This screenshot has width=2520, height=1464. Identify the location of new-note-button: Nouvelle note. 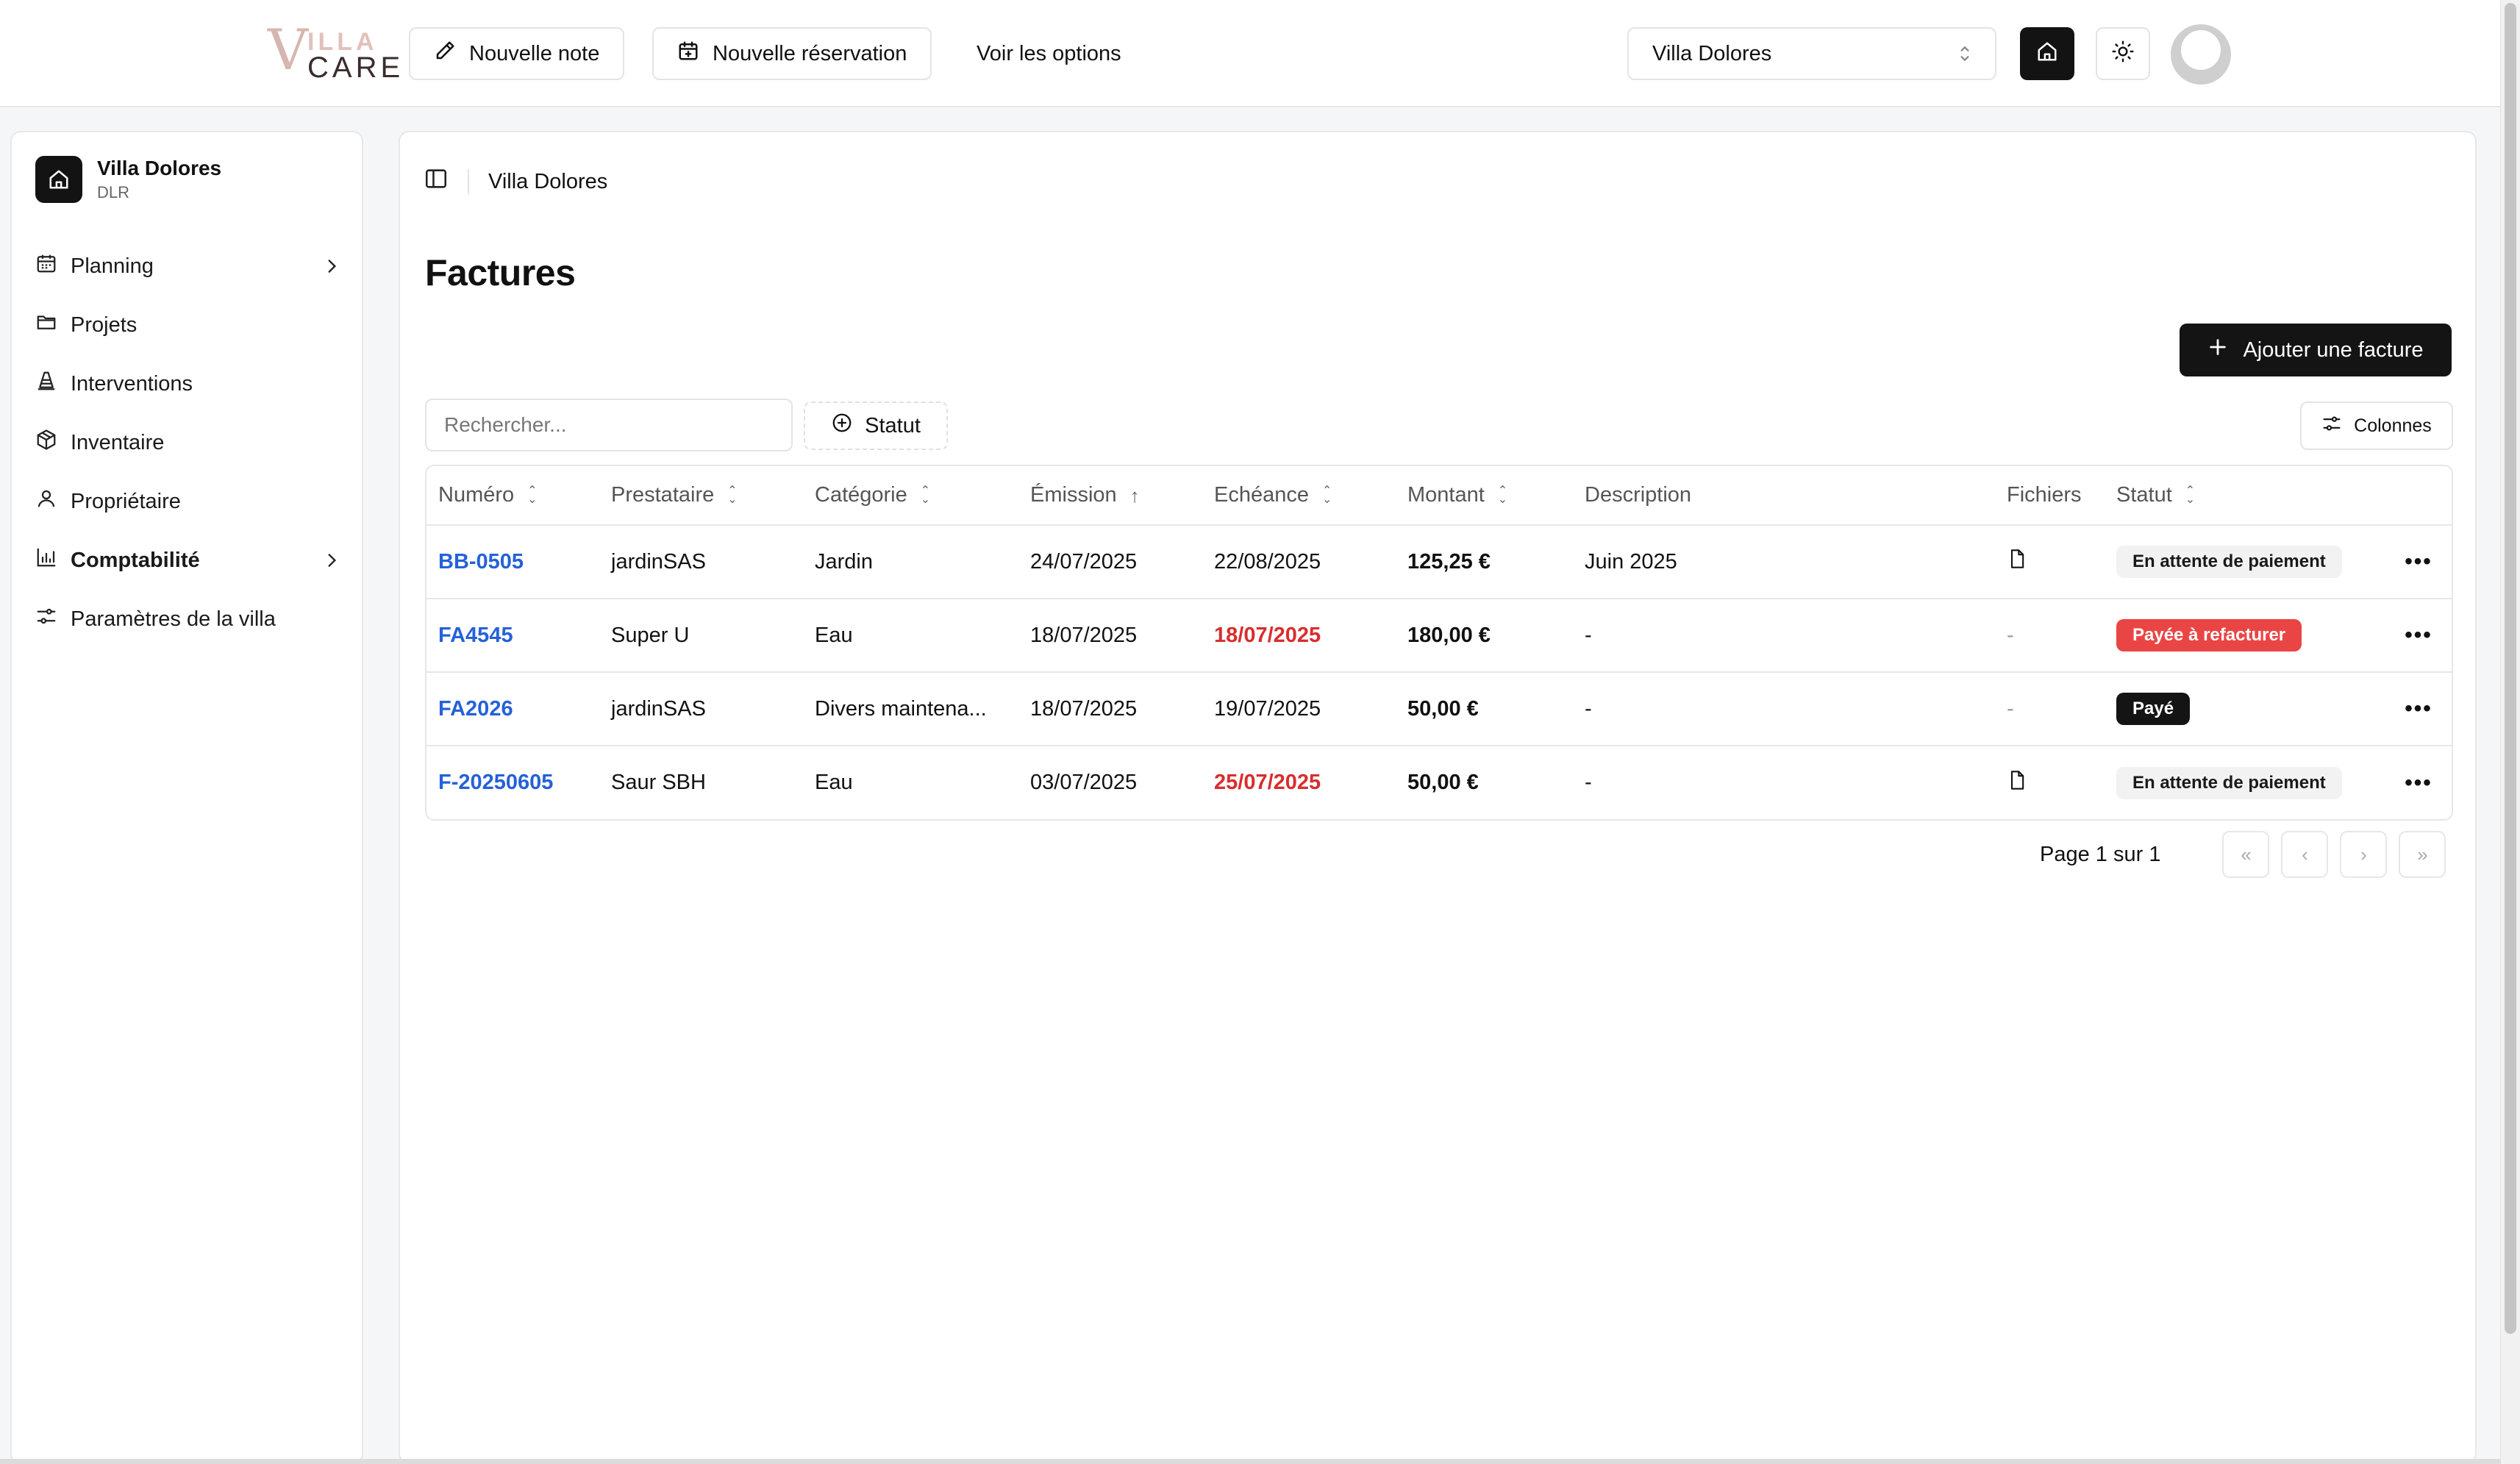
(517, 53).